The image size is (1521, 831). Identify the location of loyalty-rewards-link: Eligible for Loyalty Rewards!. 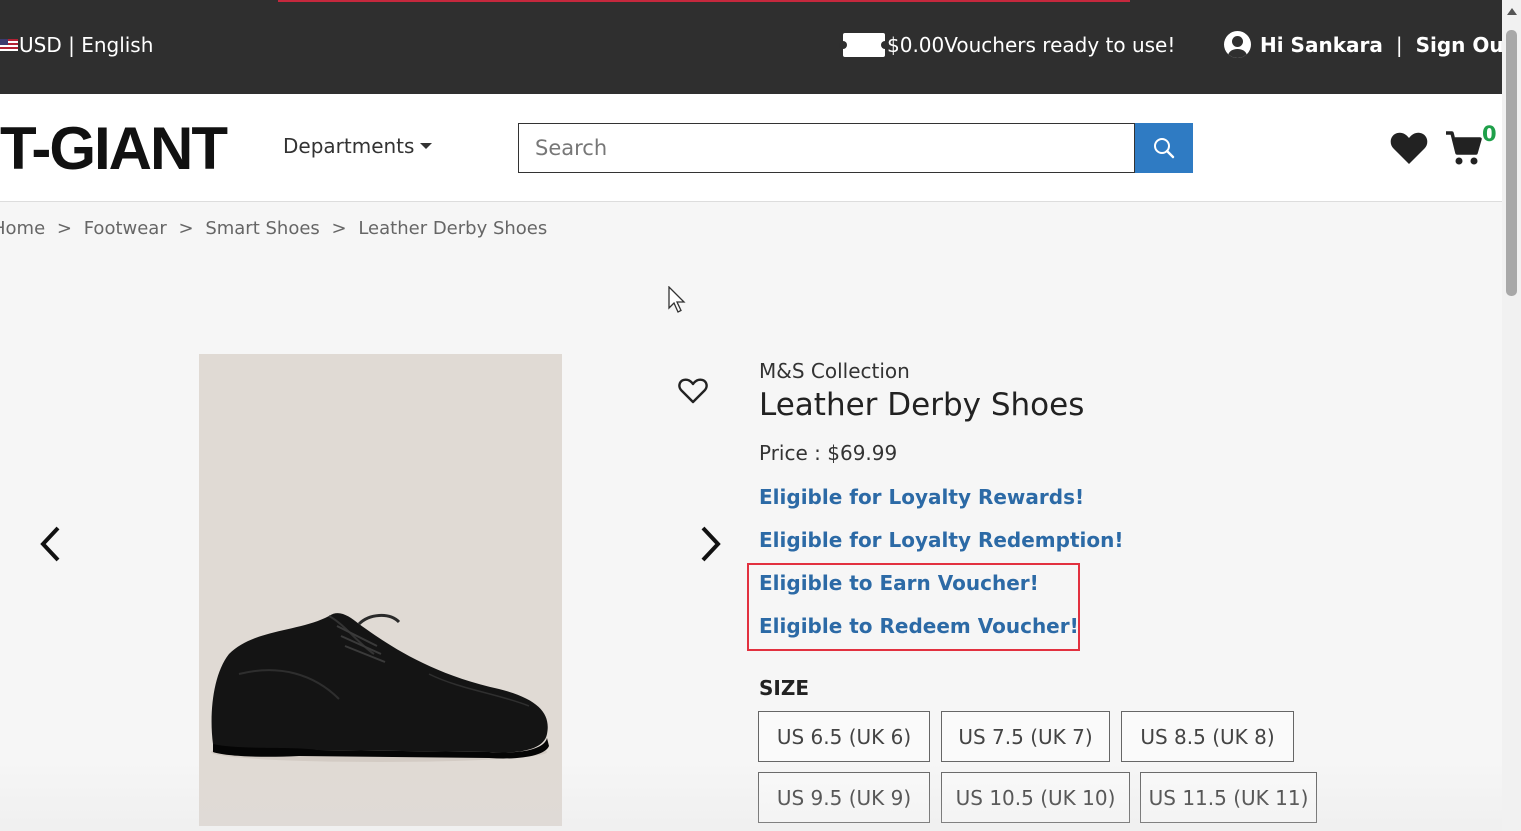
(921, 497).